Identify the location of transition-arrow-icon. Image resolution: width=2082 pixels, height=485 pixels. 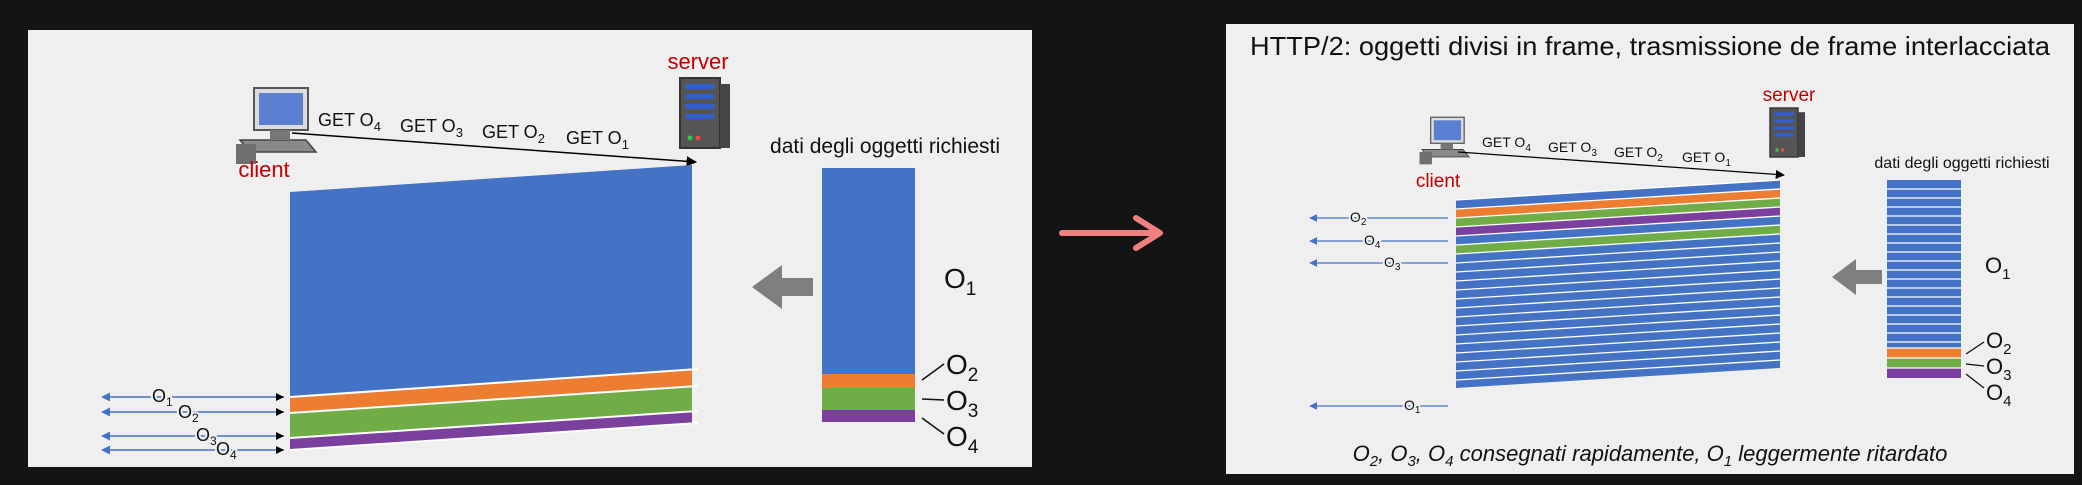
(1111, 233).